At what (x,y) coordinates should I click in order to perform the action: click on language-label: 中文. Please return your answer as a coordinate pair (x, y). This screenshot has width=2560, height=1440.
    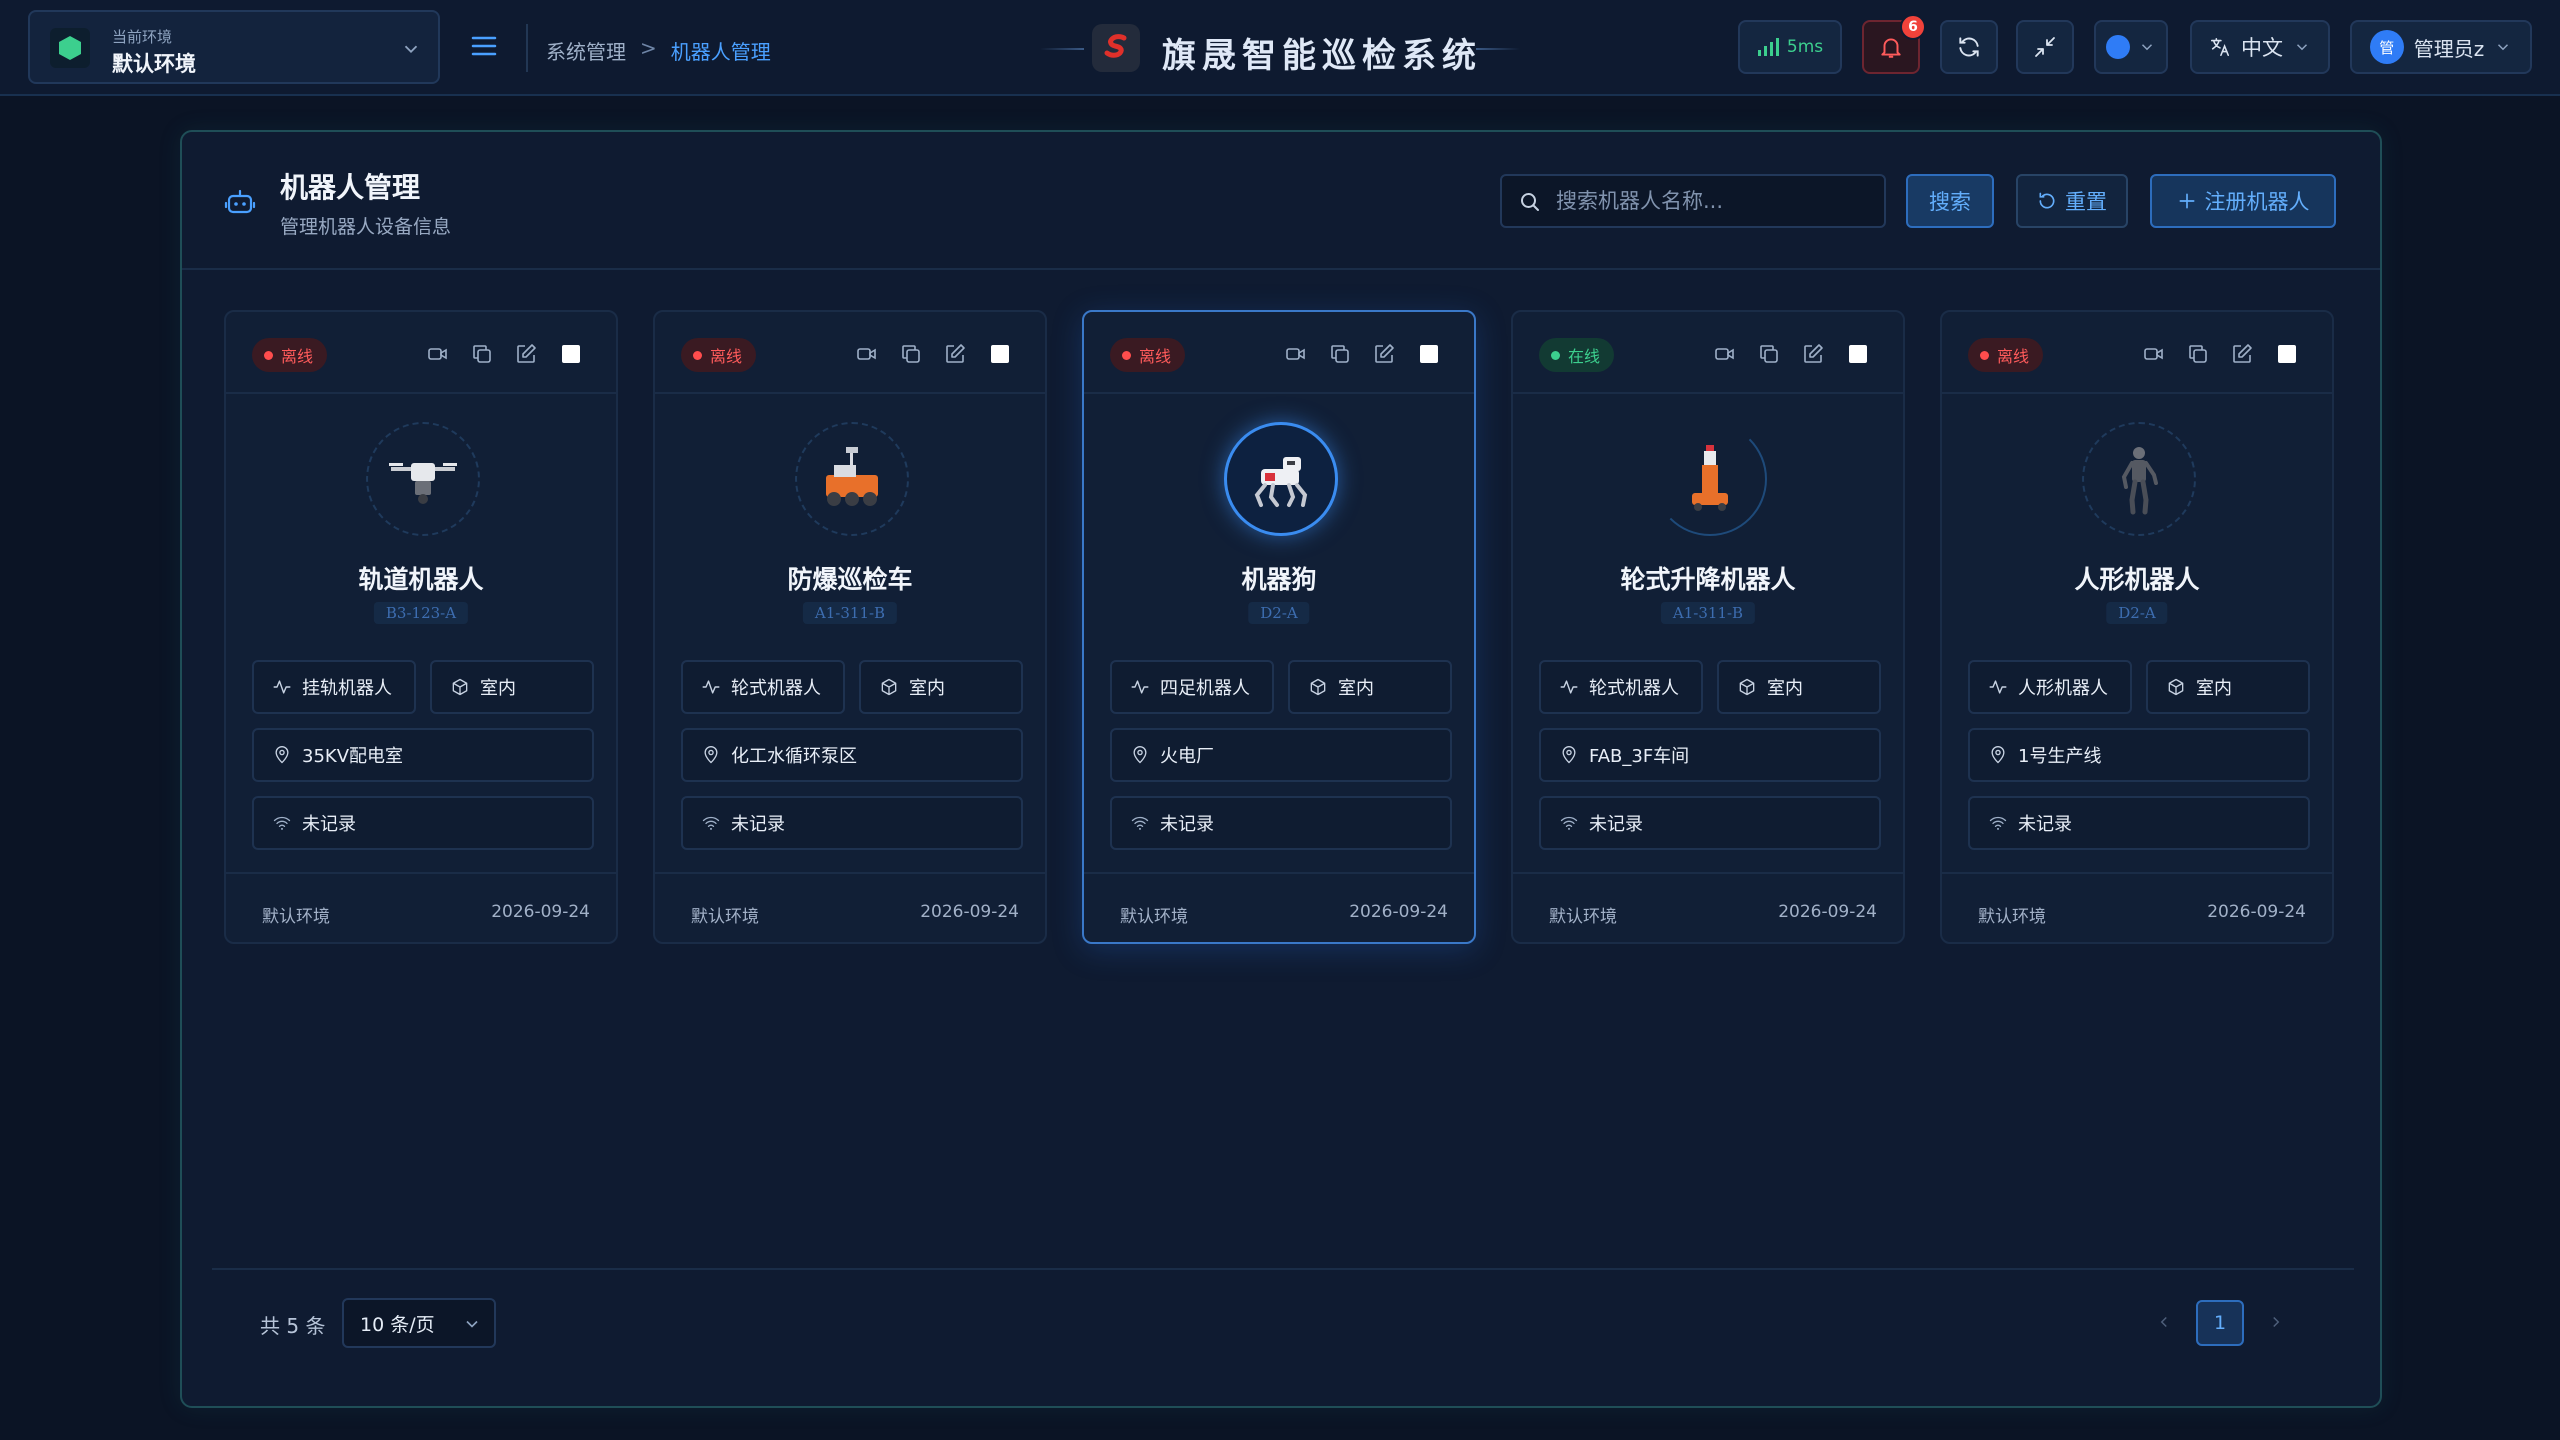
    Looking at the image, I should click on (2262, 48).